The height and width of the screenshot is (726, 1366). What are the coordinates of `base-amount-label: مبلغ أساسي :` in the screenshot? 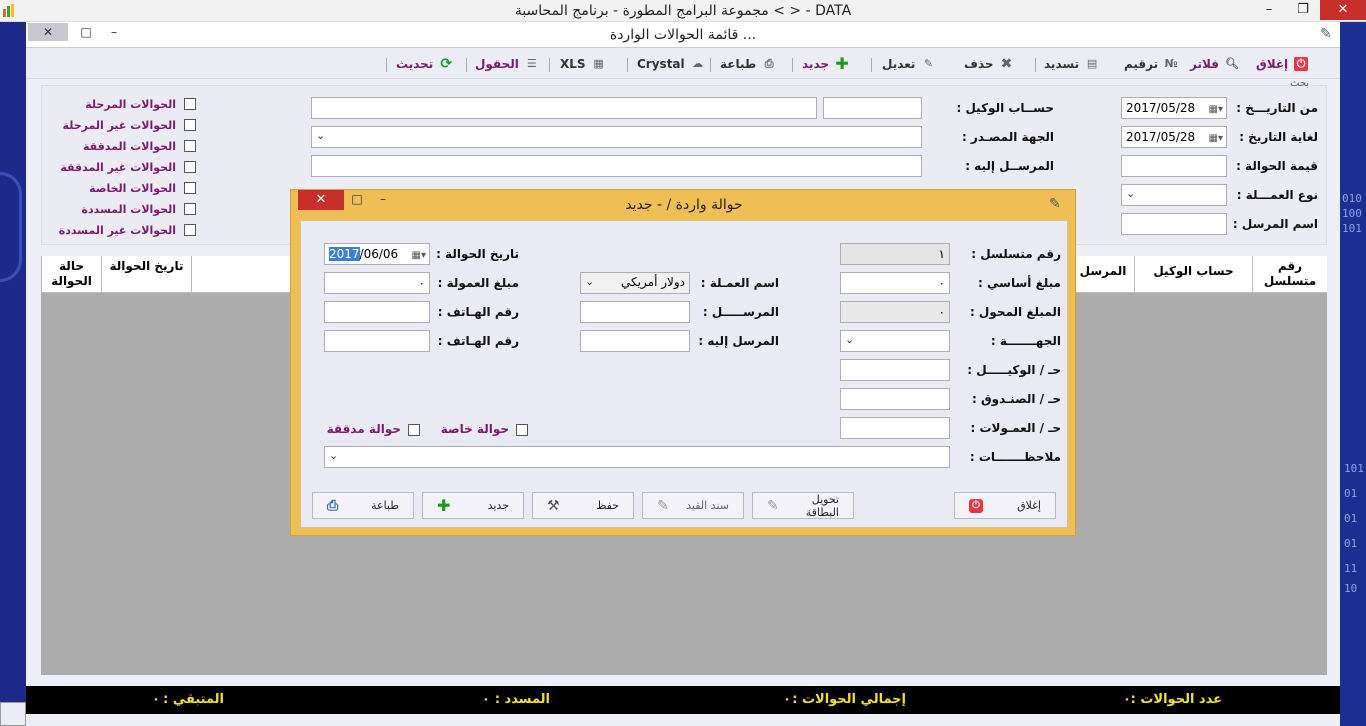 It's located at (1019, 283).